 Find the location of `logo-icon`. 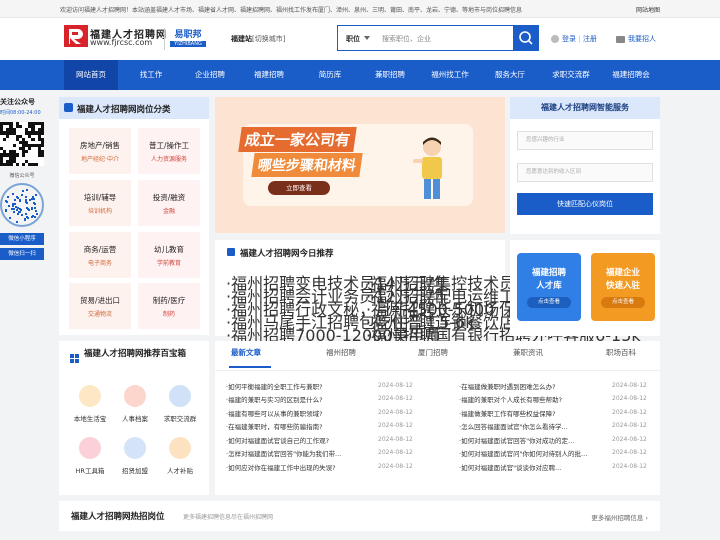

logo-icon is located at coordinates (76, 36).